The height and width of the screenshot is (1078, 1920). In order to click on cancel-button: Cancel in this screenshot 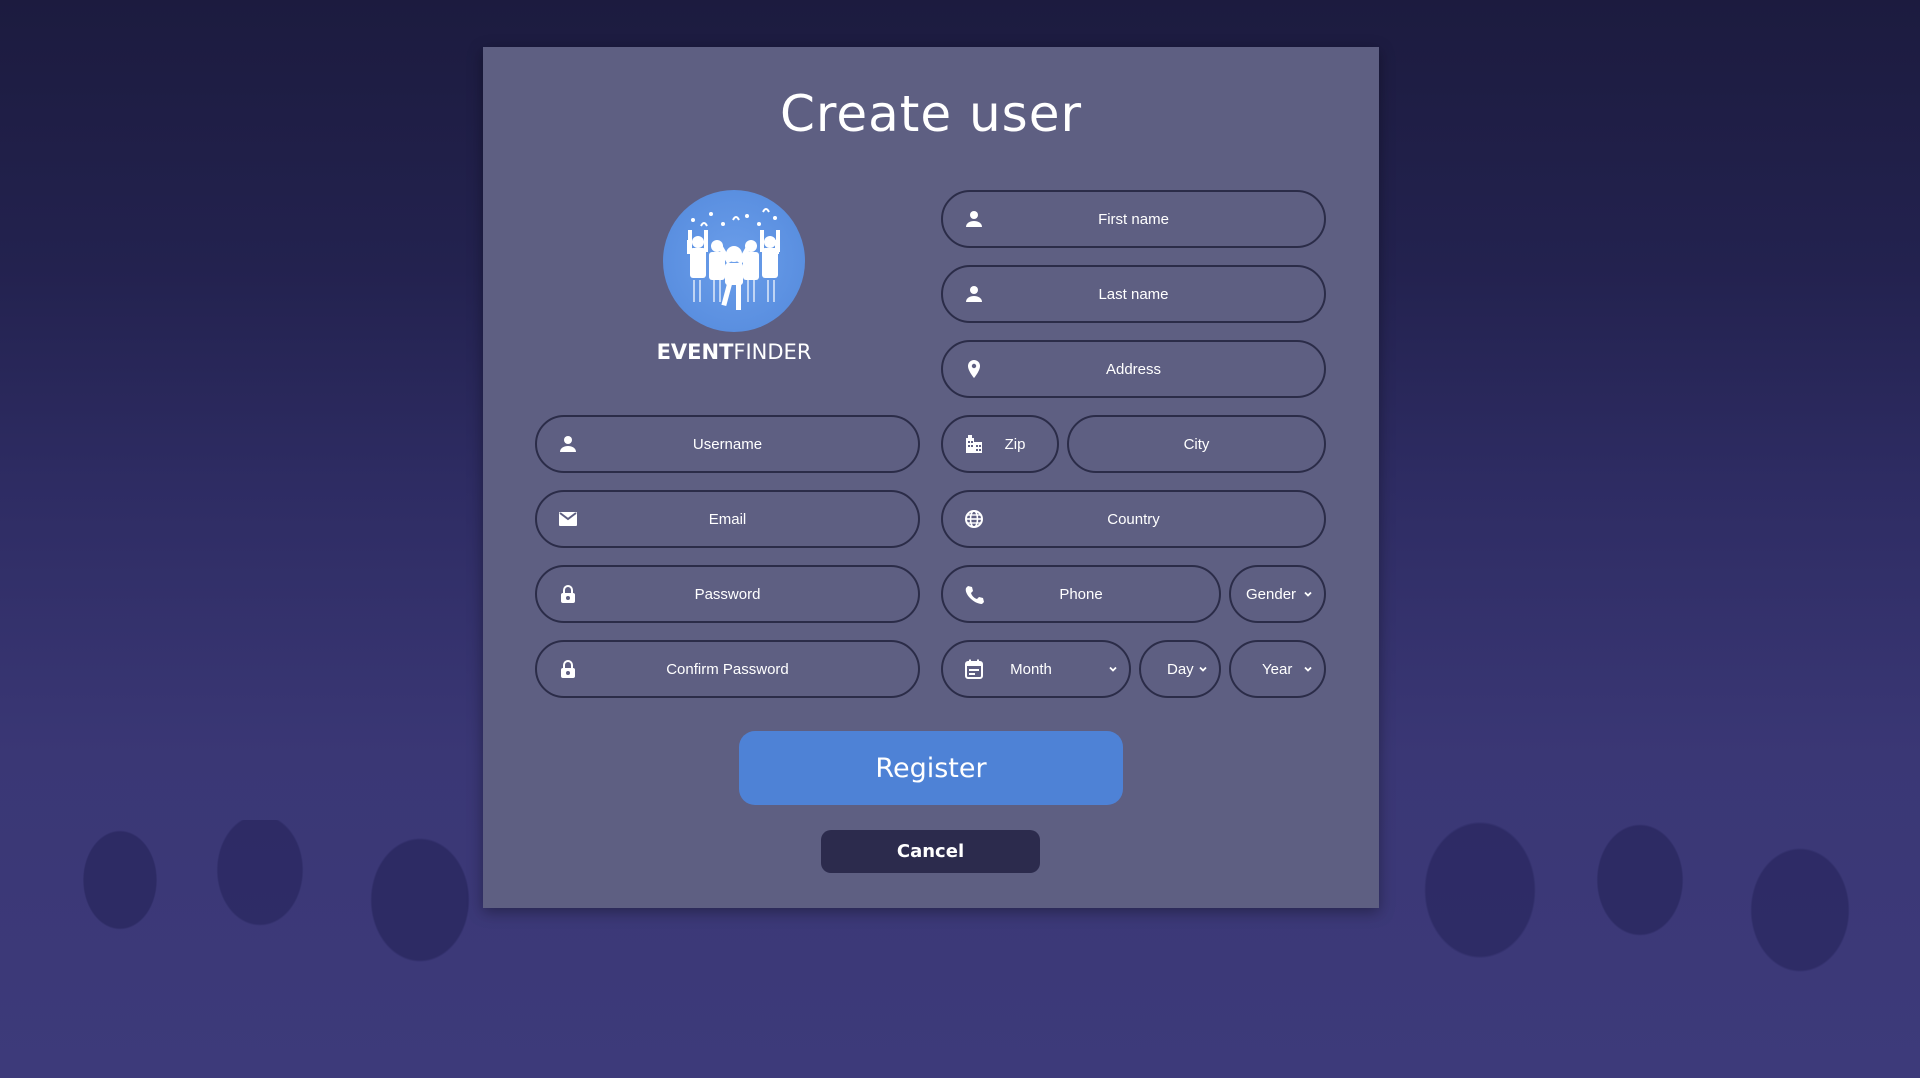, I will do `click(930, 851)`.